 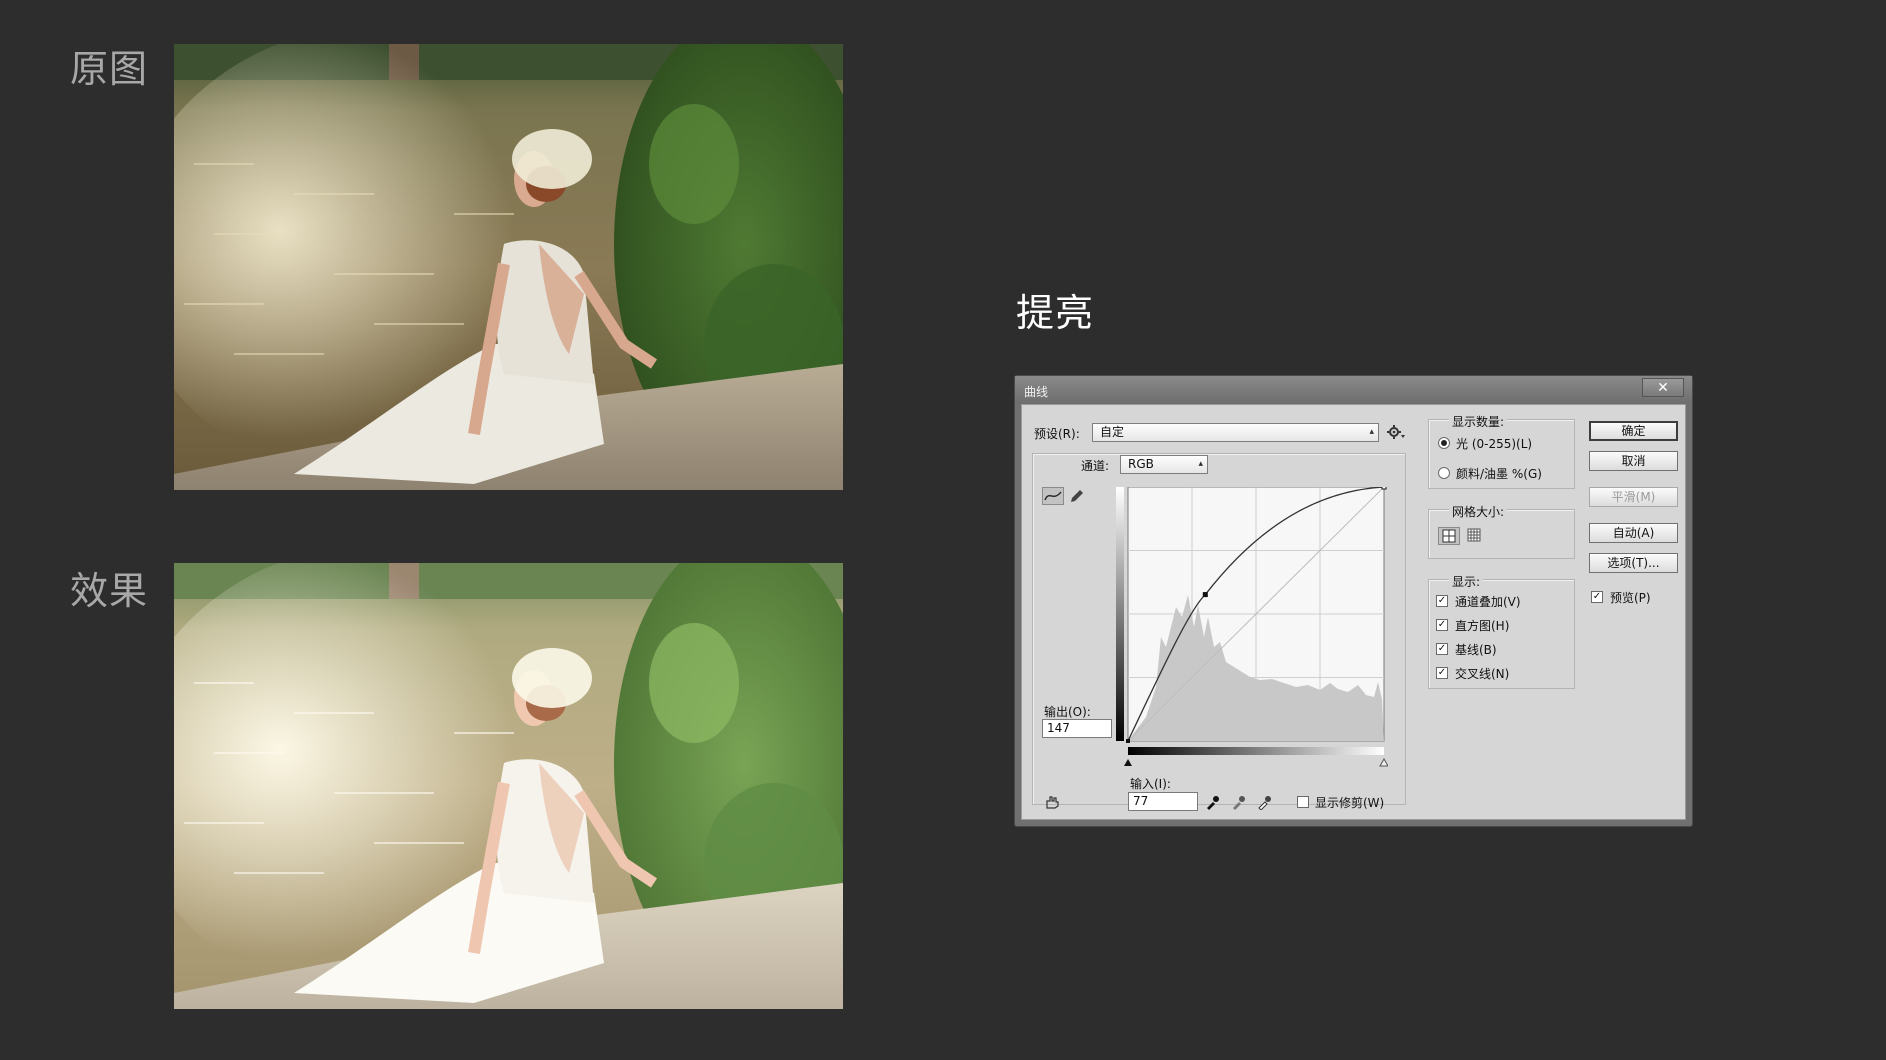 What do you see at coordinates (1633, 431) in the screenshot?
I see `ok-button: 确定` at bounding box center [1633, 431].